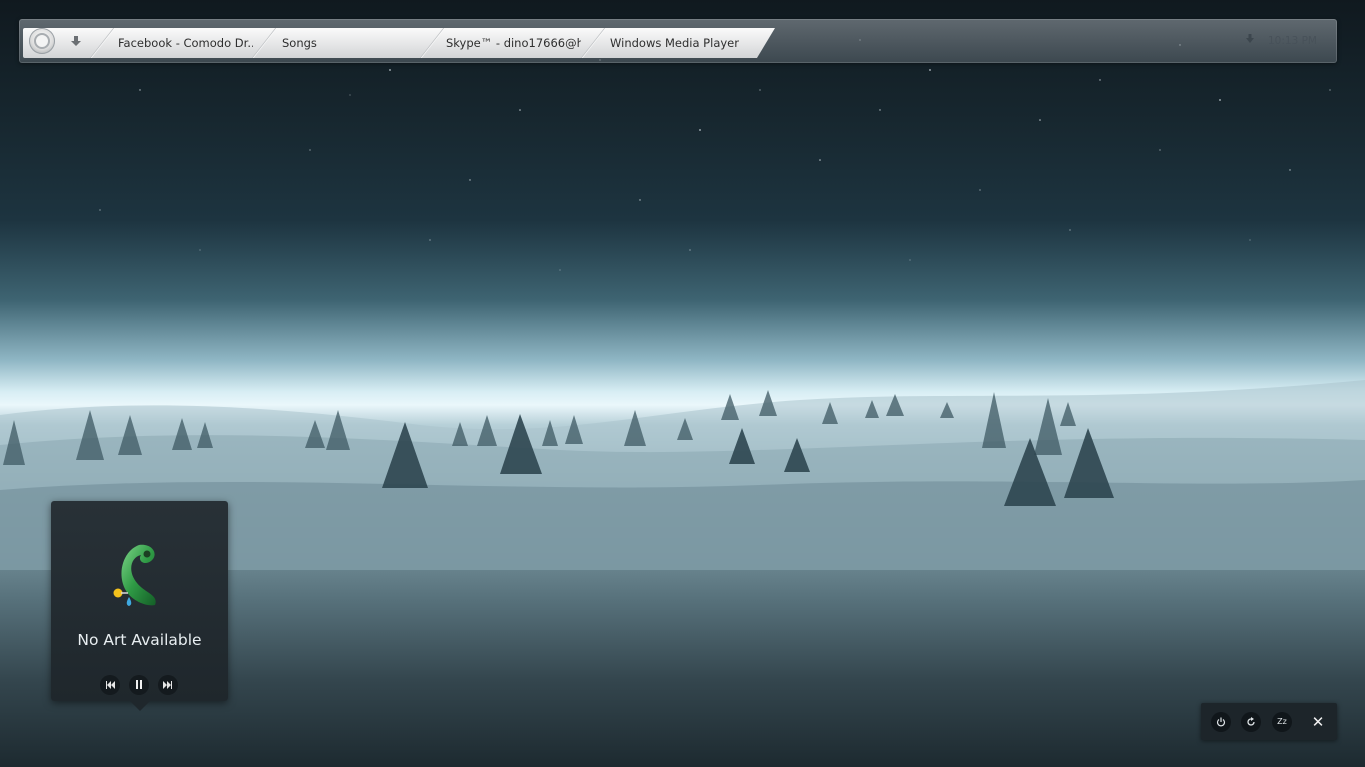  Describe the element at coordinates (1269, 721) in the screenshot. I see `power-panel: Zz ✕` at that location.